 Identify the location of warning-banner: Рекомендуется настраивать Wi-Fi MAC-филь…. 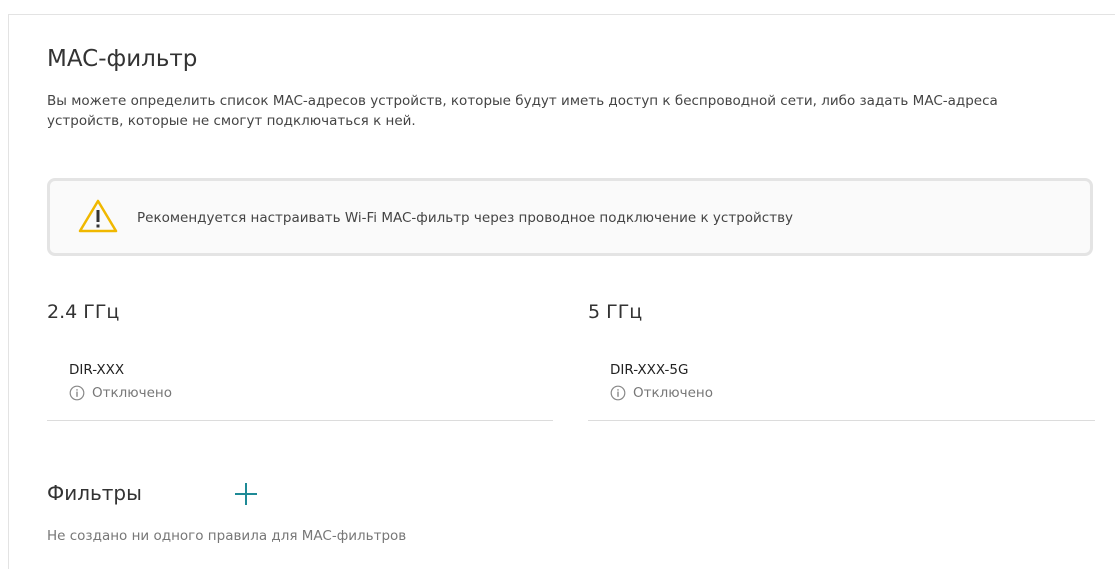
(570, 217).